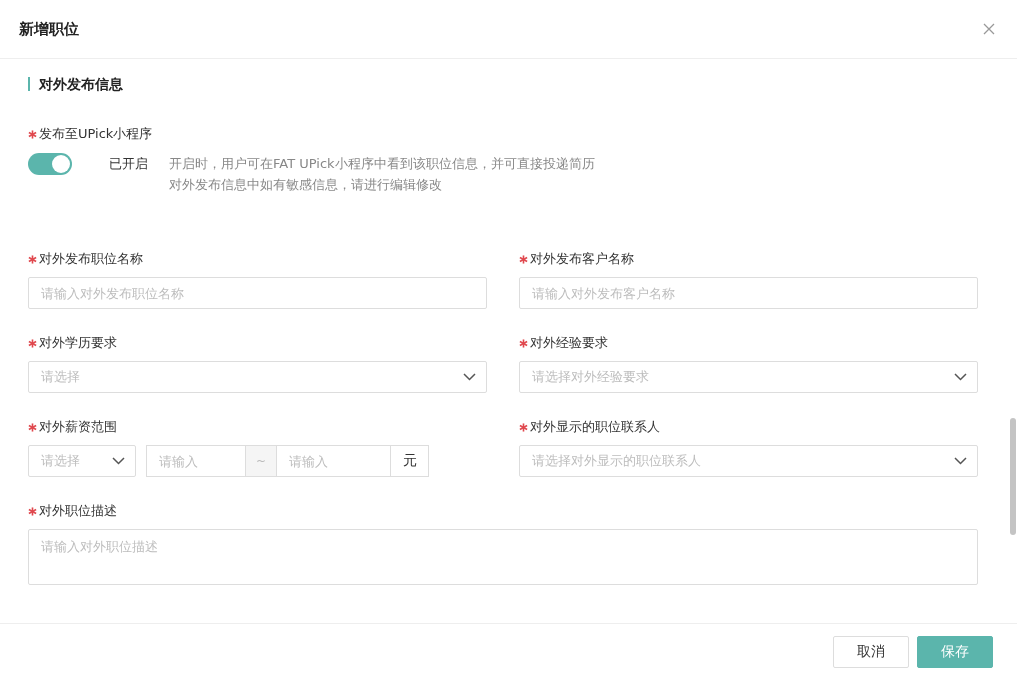  What do you see at coordinates (333, 461) in the screenshot?
I see `max-input: 请输入` at bounding box center [333, 461].